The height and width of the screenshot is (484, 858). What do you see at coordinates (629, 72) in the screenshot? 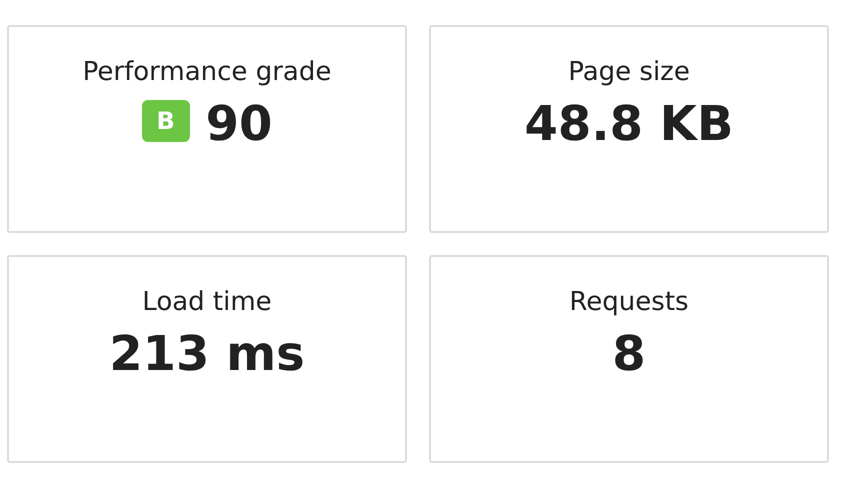
I see `metric-label: Page size` at bounding box center [629, 72].